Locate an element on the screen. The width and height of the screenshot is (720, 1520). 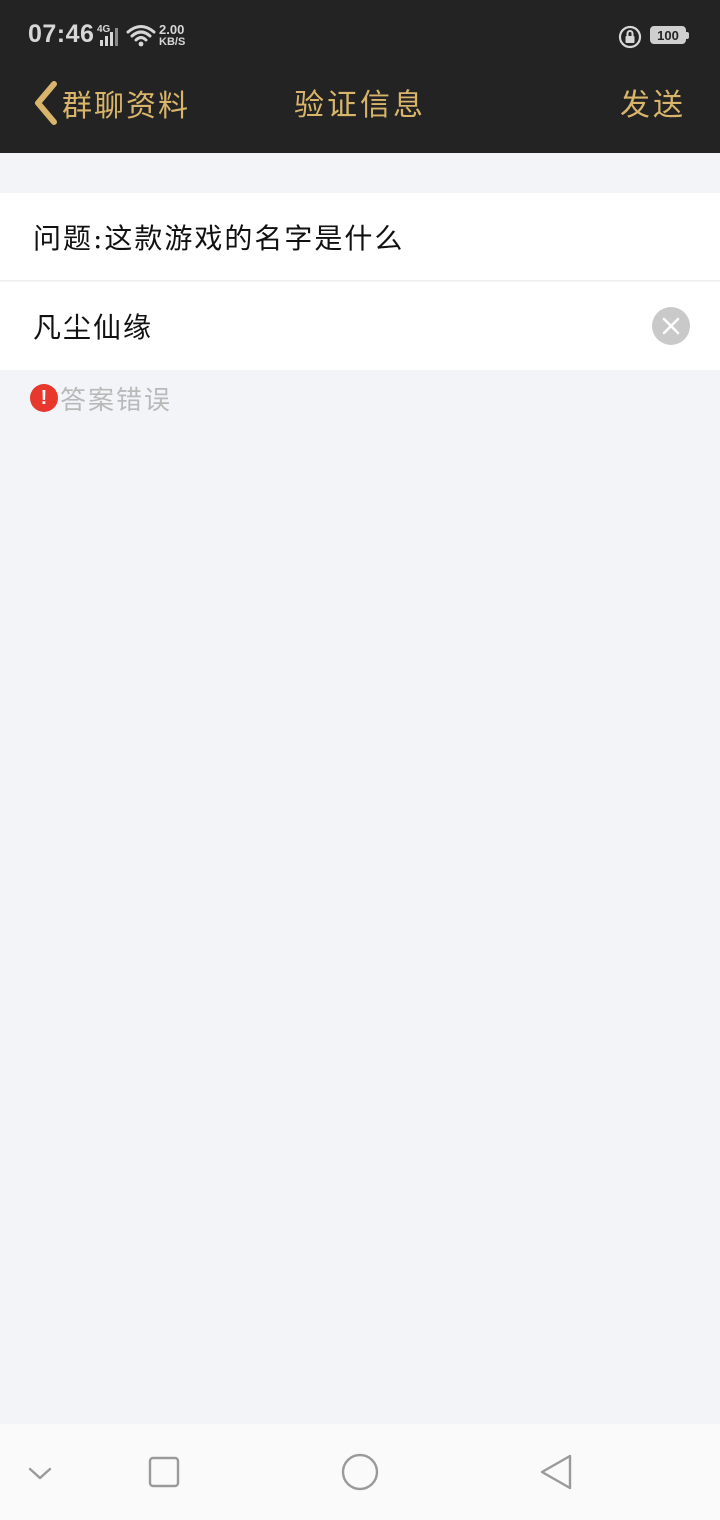
close-icon is located at coordinates (671, 326).